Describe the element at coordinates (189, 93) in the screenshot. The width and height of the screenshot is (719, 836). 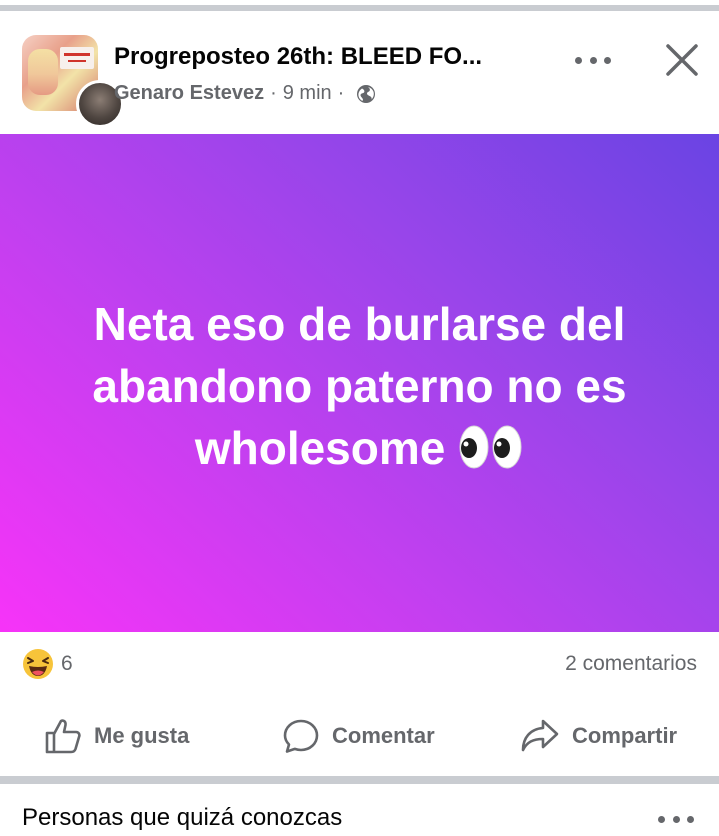
I see `author-name: Genaro Estevez` at that location.